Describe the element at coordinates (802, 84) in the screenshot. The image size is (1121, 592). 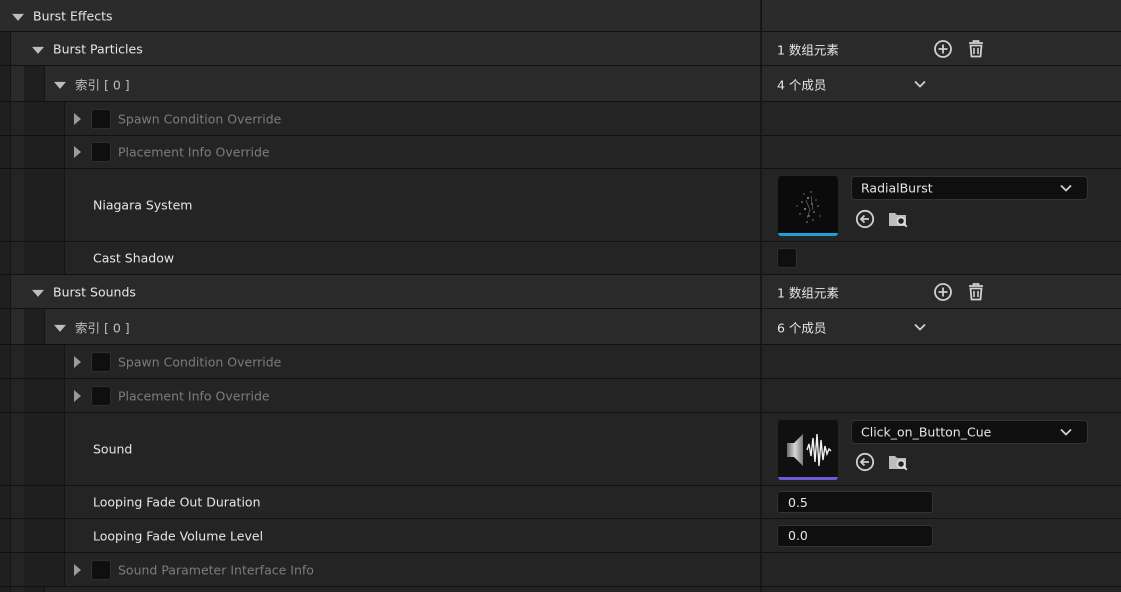
I see `member-count: 4 个成员` at that location.